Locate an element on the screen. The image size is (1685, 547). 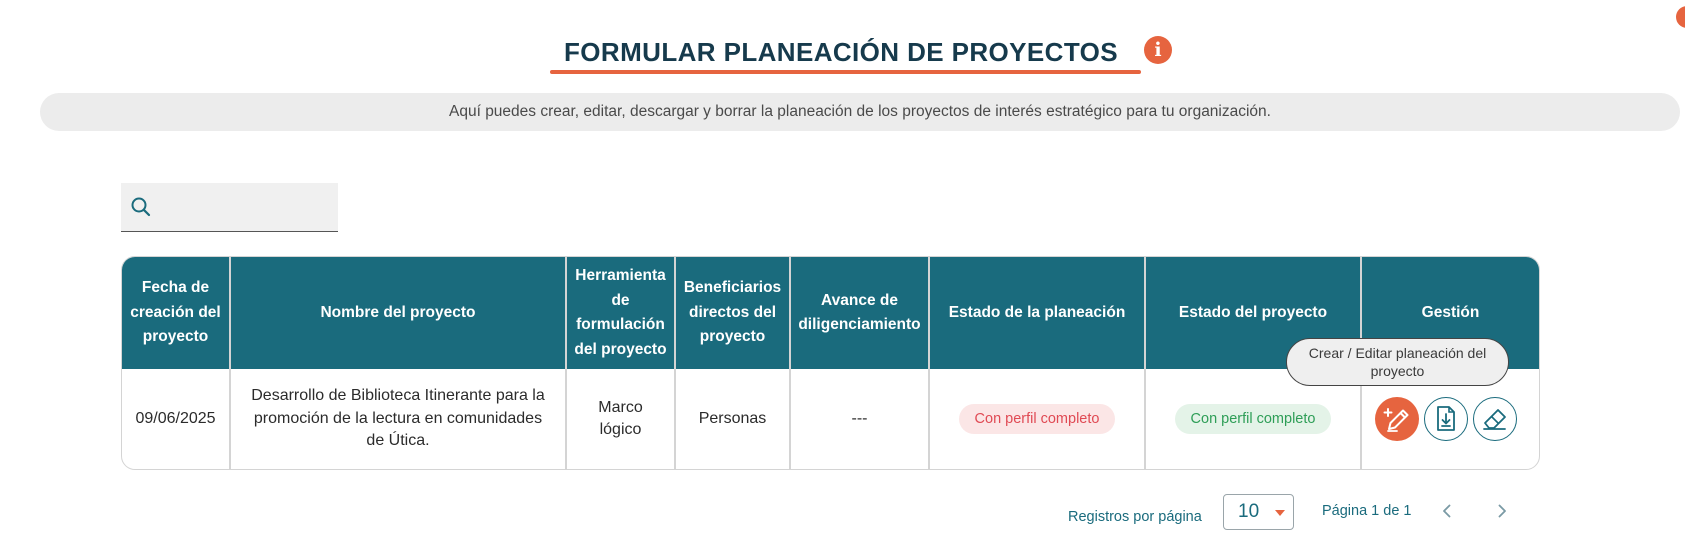
column-header-avance: Avance de diligenciamiento is located at coordinates (859, 312).